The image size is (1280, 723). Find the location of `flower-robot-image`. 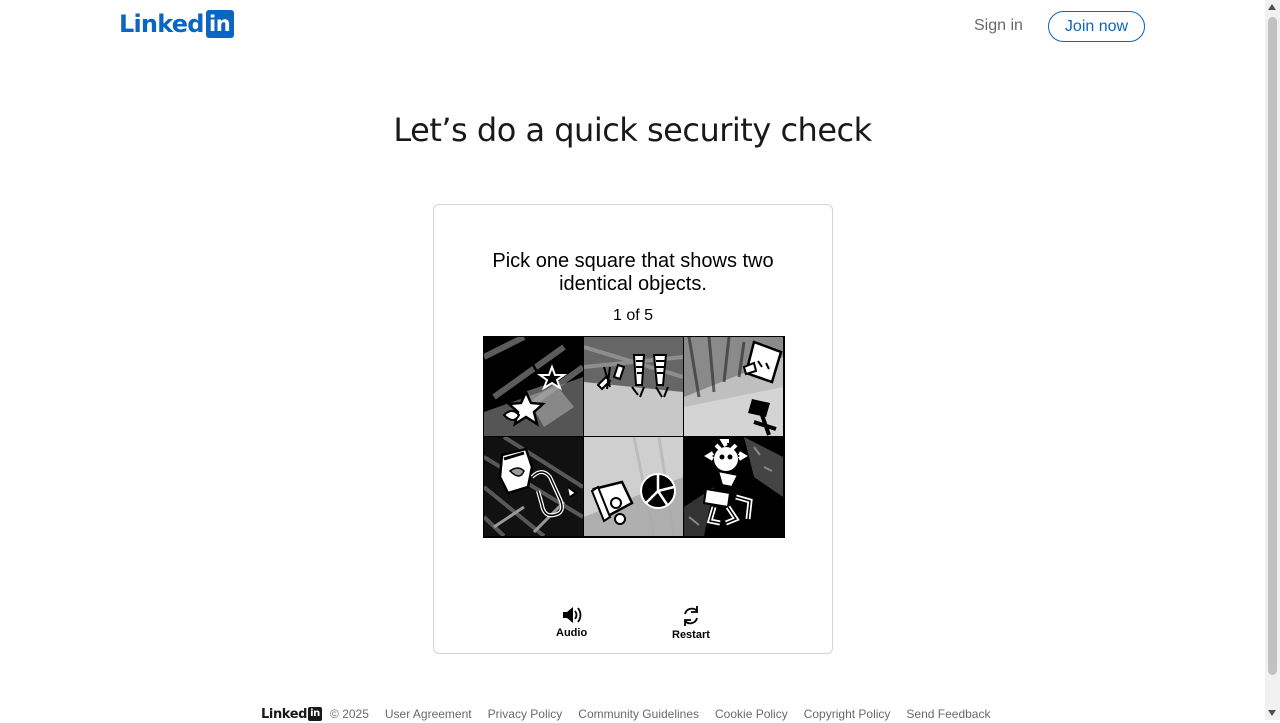

flower-robot-image is located at coordinates (733, 486).